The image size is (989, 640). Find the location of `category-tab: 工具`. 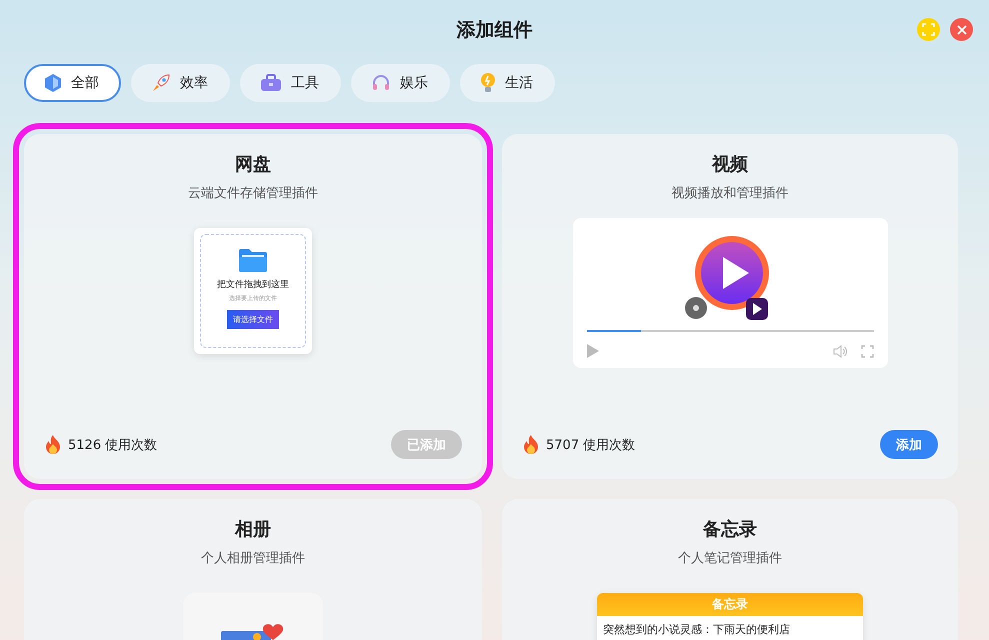

category-tab: 工具 is located at coordinates (290, 83).